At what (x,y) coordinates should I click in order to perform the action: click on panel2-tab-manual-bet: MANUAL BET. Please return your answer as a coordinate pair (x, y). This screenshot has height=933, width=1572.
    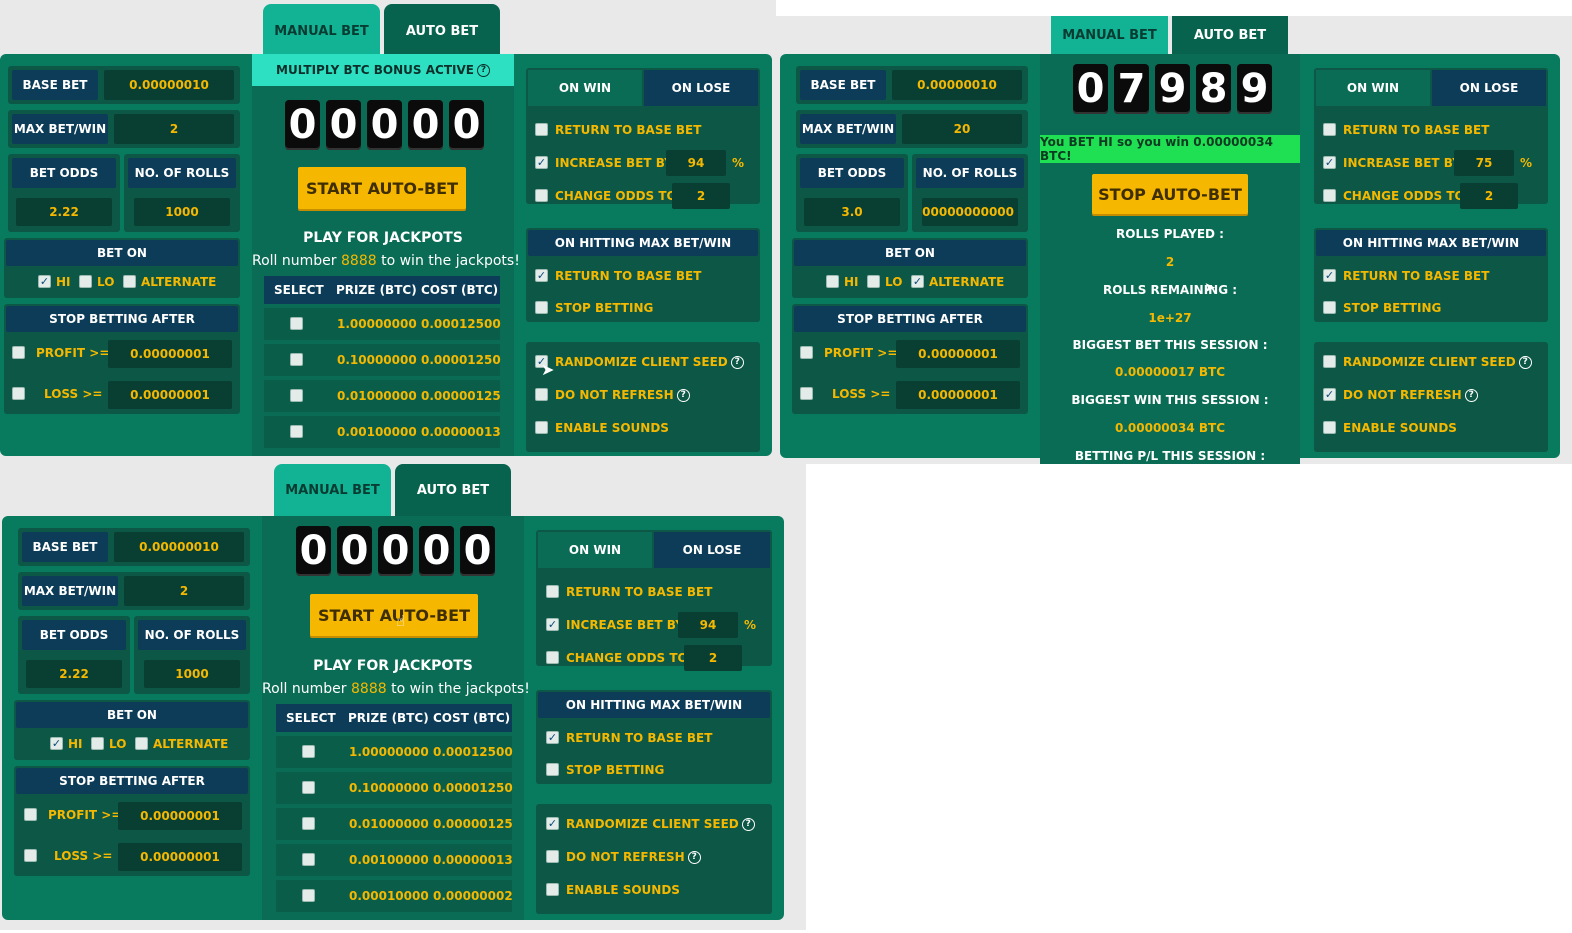
    Looking at the image, I should click on (1109, 35).